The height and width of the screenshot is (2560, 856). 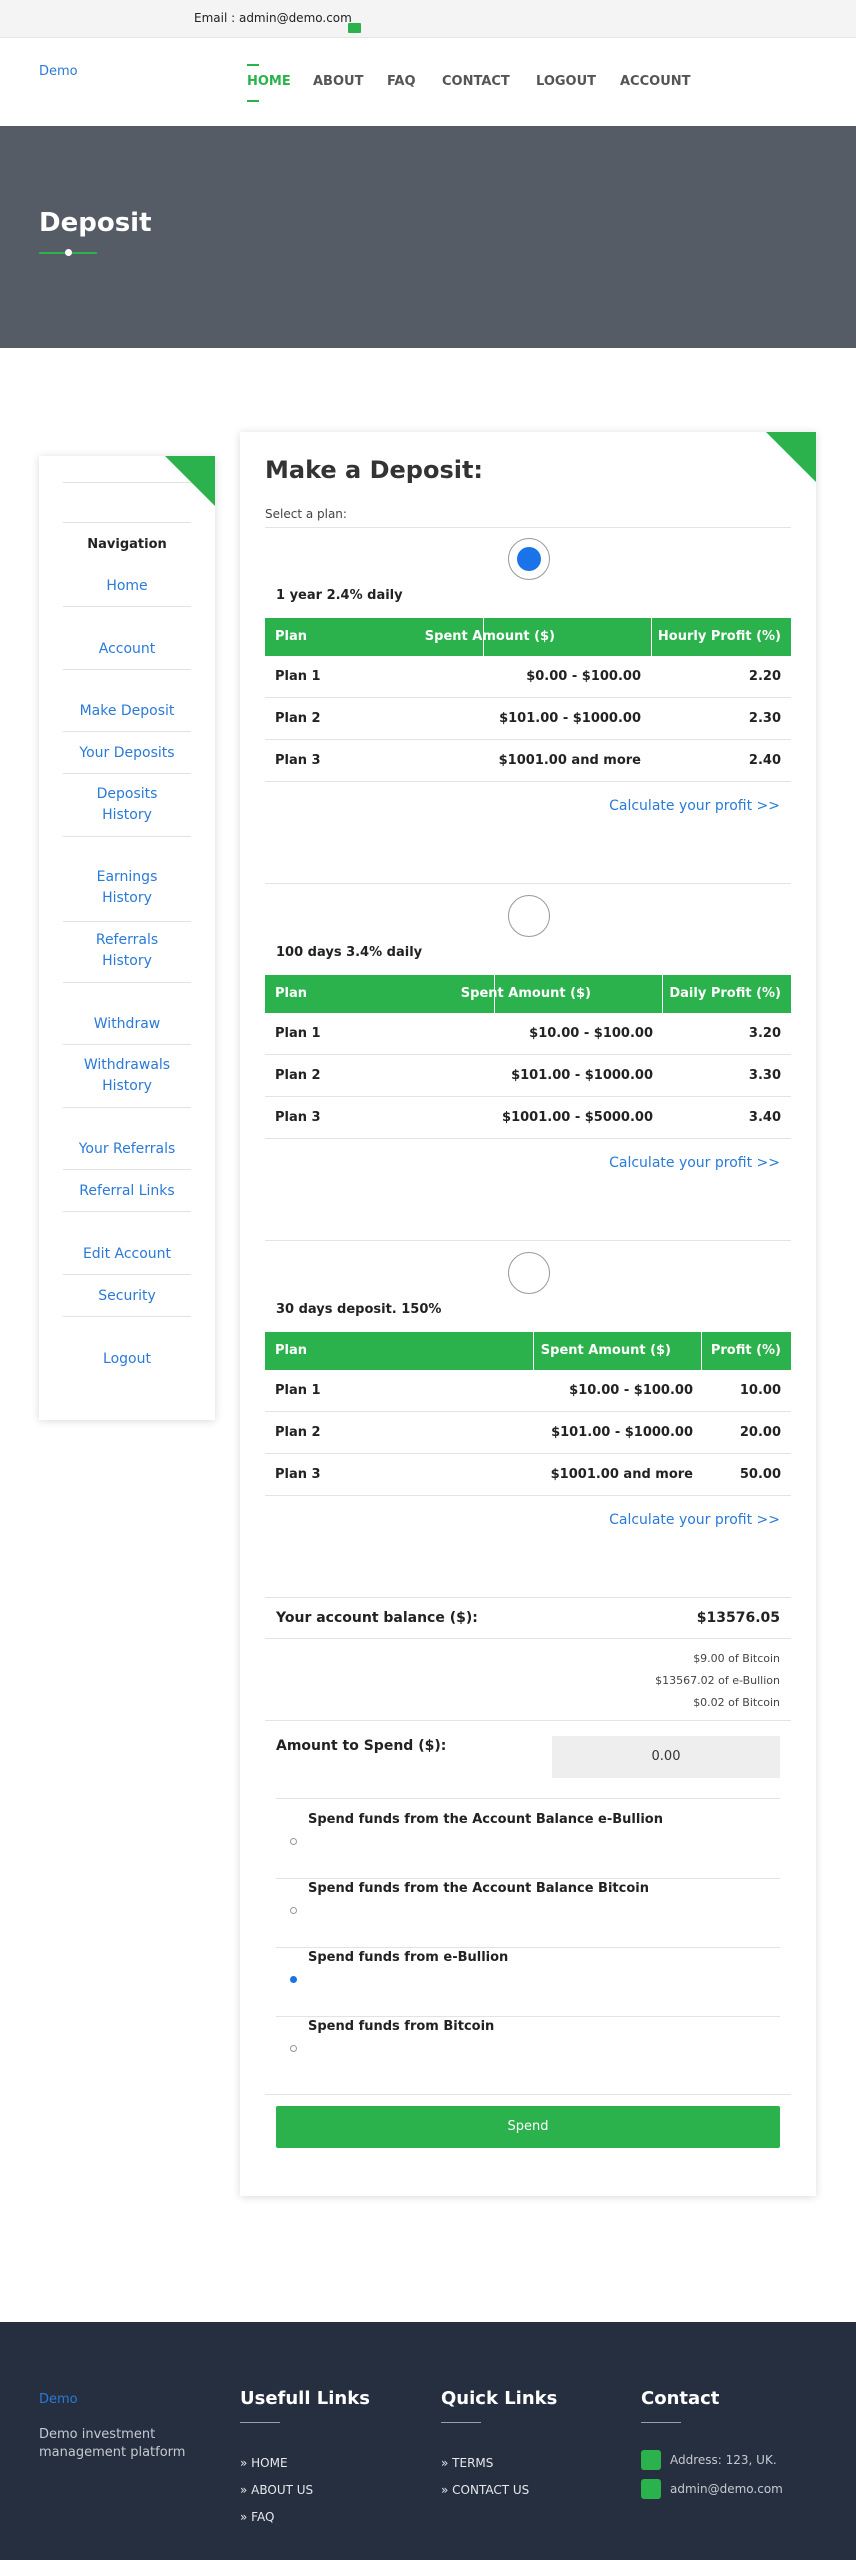 What do you see at coordinates (127, 951) in the screenshot?
I see `sidebar-item-referrals-history: Referrals History` at bounding box center [127, 951].